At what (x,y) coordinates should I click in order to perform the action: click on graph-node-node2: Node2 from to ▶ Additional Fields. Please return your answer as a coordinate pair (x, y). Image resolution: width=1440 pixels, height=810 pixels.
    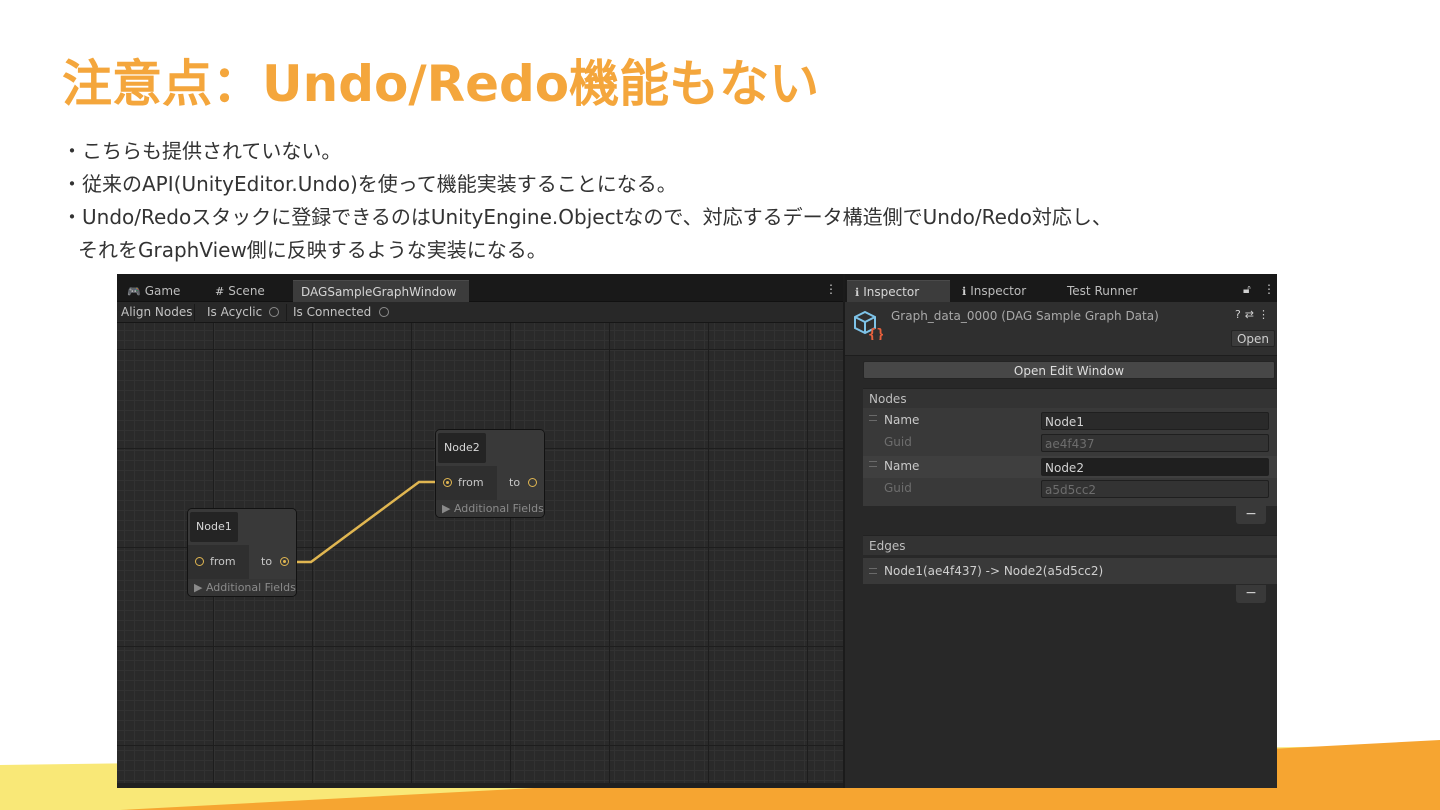
    Looking at the image, I should click on (490, 473).